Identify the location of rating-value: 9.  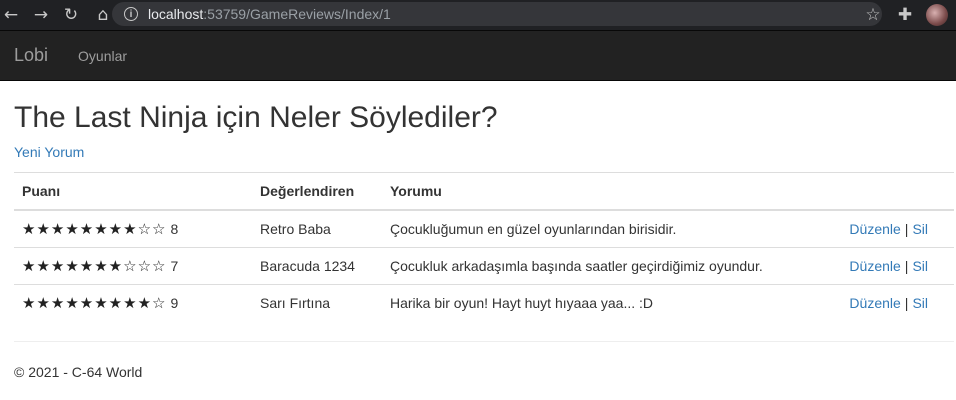
(174, 303).